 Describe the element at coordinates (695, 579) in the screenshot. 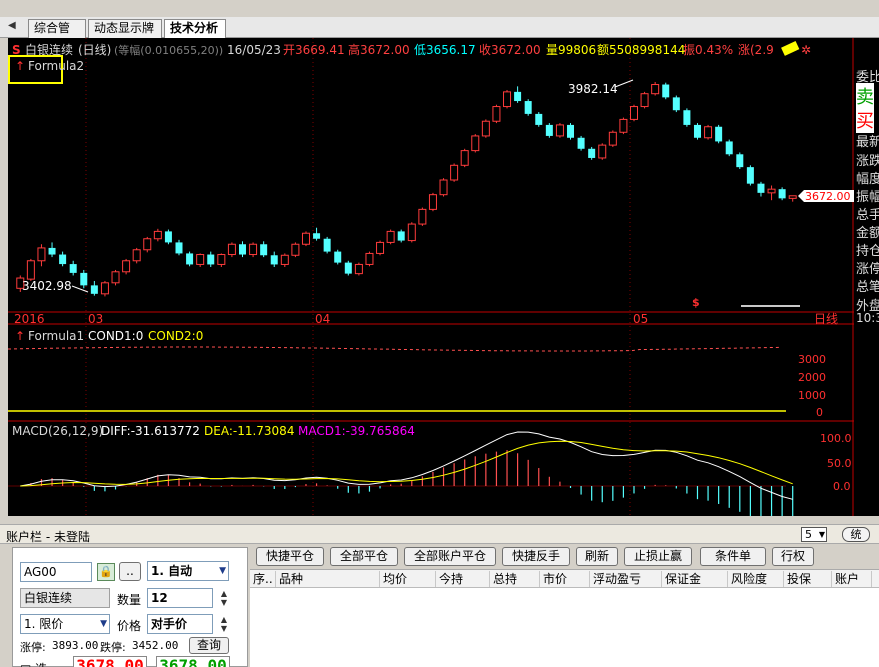

I see `column-header: 保证金` at that location.